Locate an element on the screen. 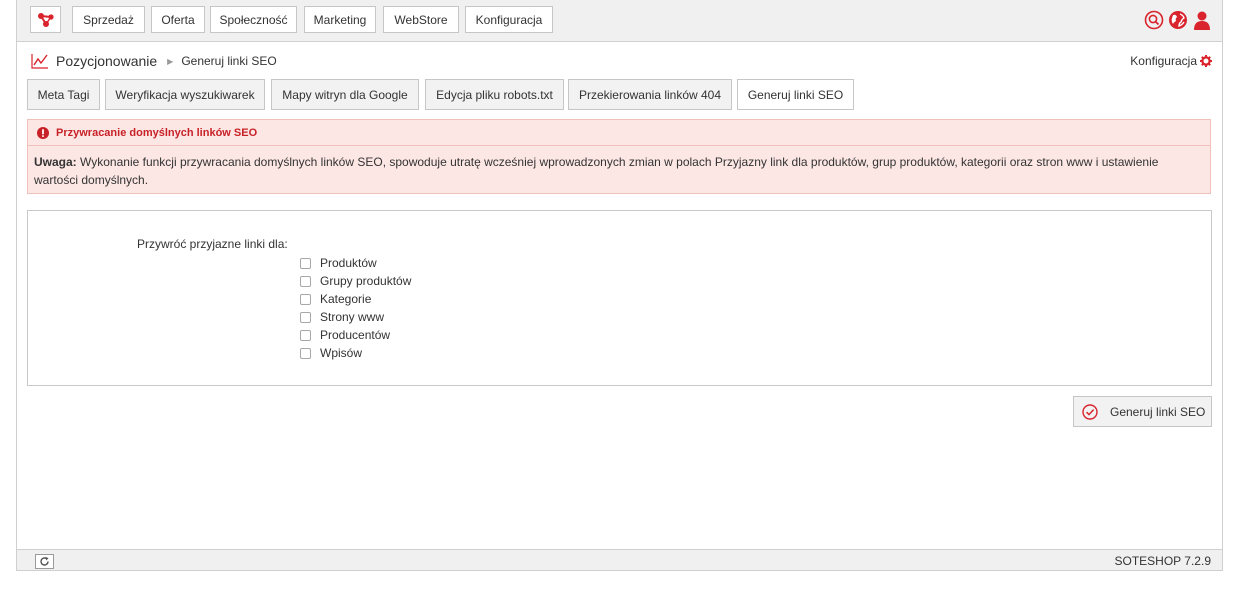  status-footer: SOTESHOP 7.2.9 is located at coordinates (619, 559).